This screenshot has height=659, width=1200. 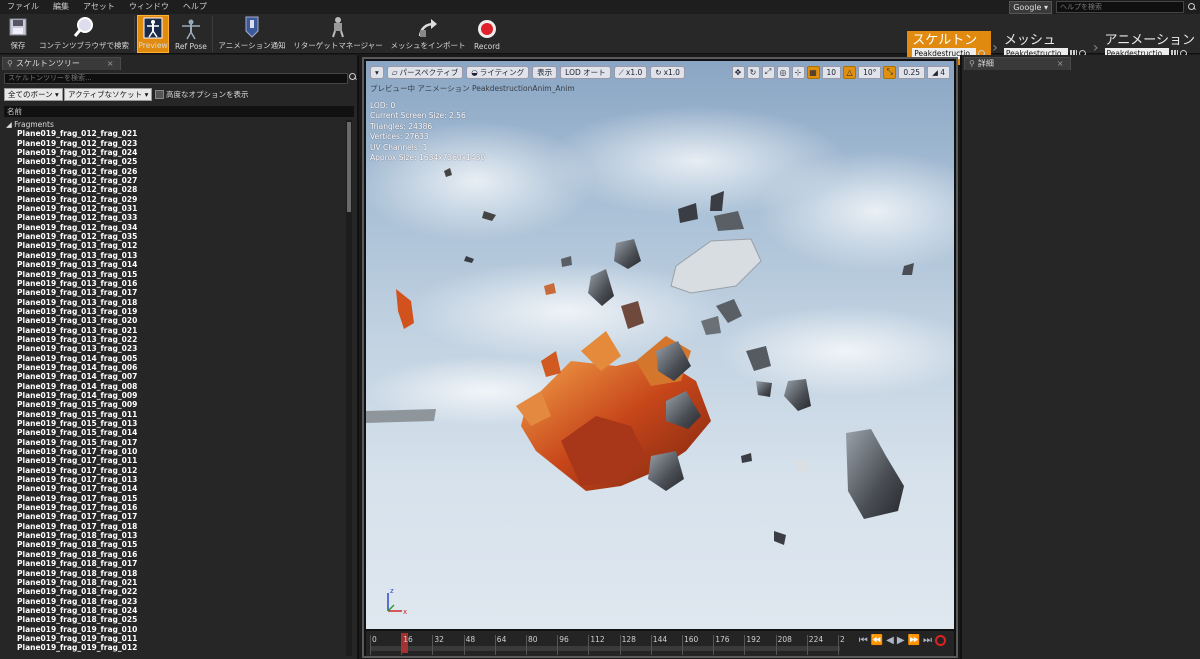 I want to click on tree-item: Plane019_frag_018_frag_016, so click(x=175, y=554).